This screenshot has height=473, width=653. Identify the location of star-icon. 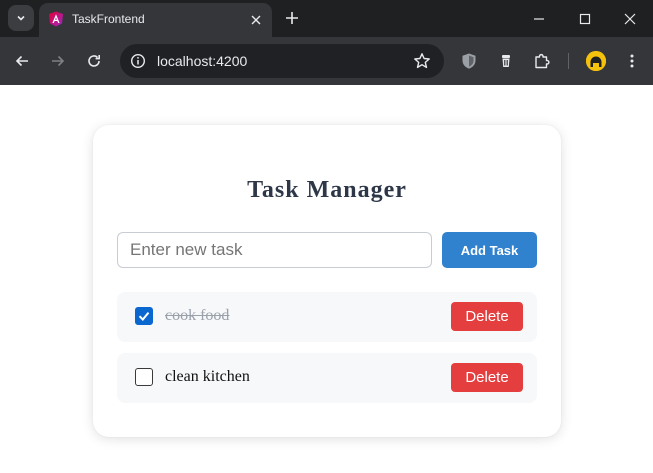
(422, 61).